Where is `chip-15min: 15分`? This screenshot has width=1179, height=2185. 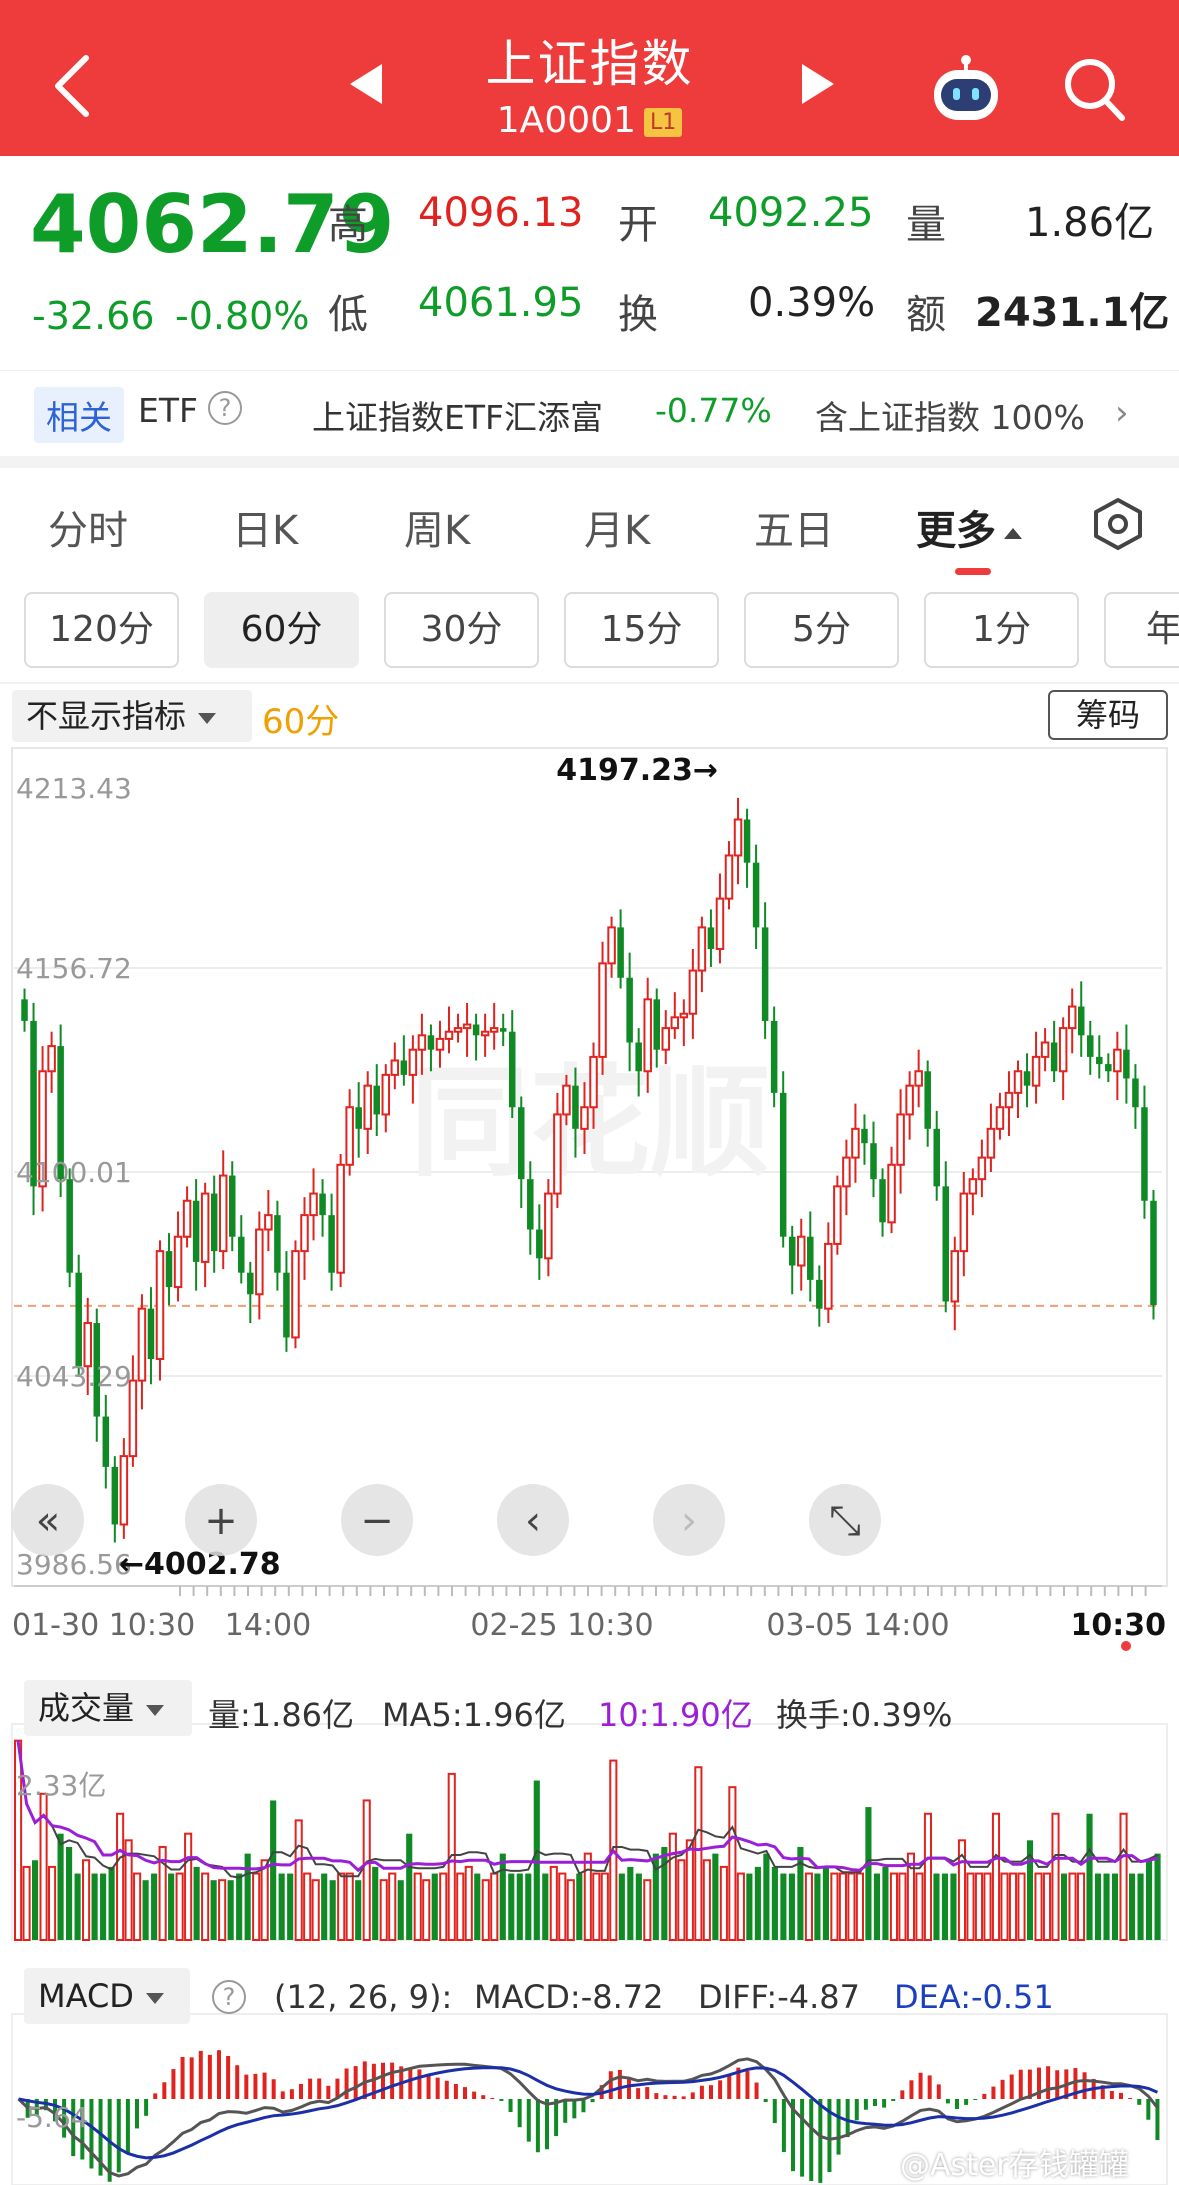
chip-15min: 15分 is located at coordinates (641, 630).